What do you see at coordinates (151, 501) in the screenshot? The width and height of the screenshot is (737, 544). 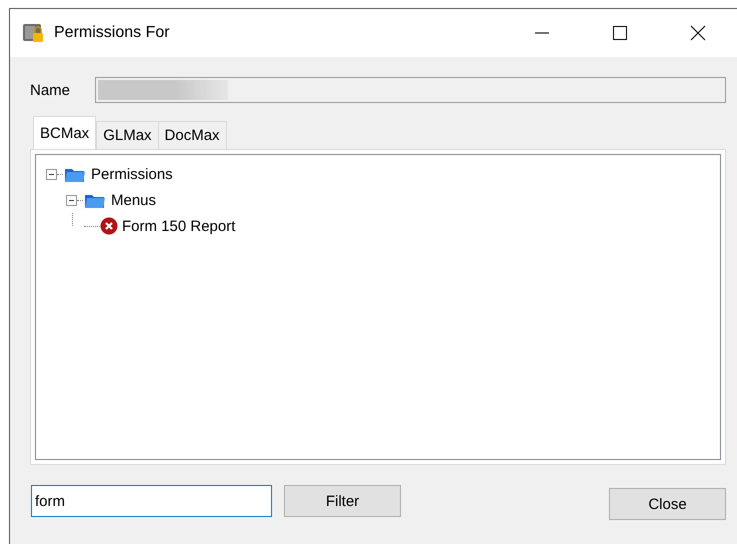 I see `filter-field: form` at bounding box center [151, 501].